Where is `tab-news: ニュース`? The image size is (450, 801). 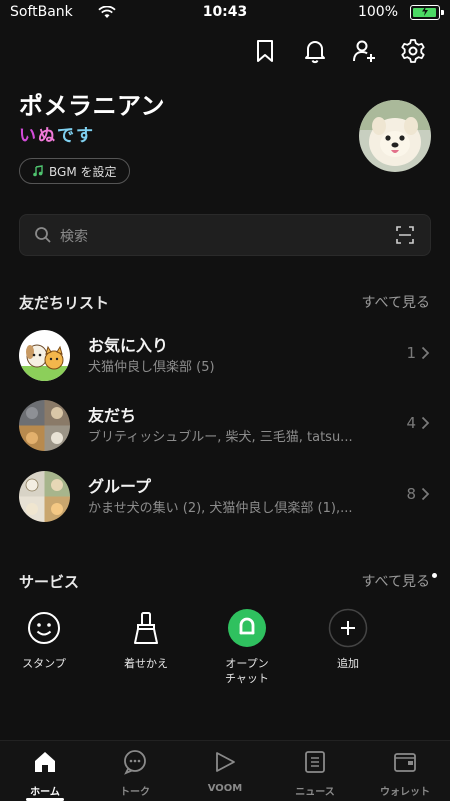 tab-news: ニュース is located at coordinates (315, 773).